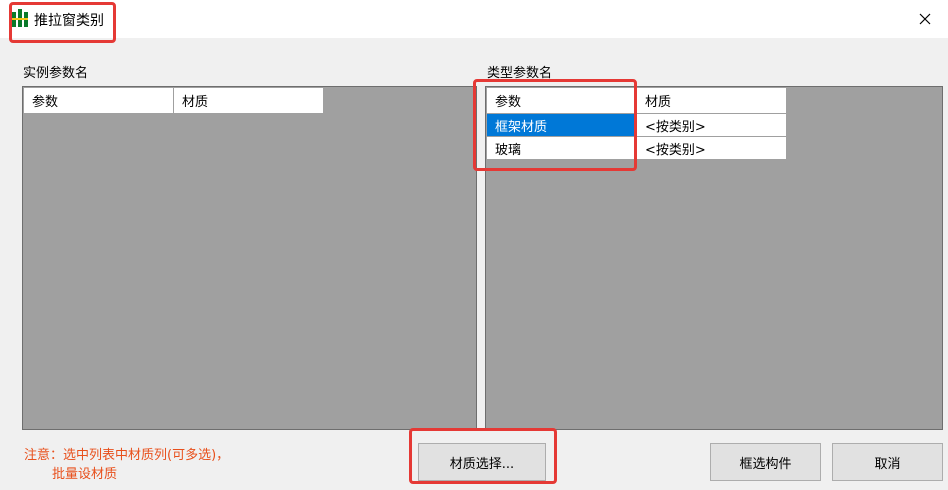  Describe the element at coordinates (85, 474) in the screenshot. I see `hint-line-2: 批量设材质` at that location.